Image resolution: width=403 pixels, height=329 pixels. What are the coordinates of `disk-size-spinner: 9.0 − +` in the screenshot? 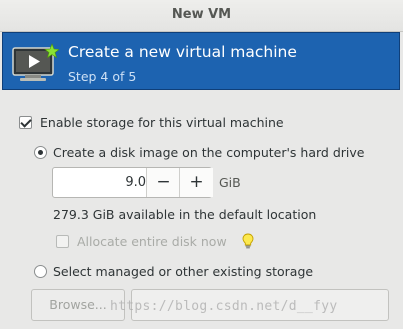 It's located at (132, 182).